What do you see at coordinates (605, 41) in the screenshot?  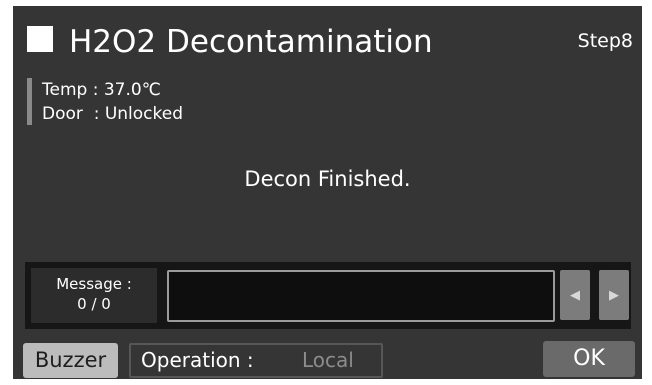 I see `step-indicator: Step8` at bounding box center [605, 41].